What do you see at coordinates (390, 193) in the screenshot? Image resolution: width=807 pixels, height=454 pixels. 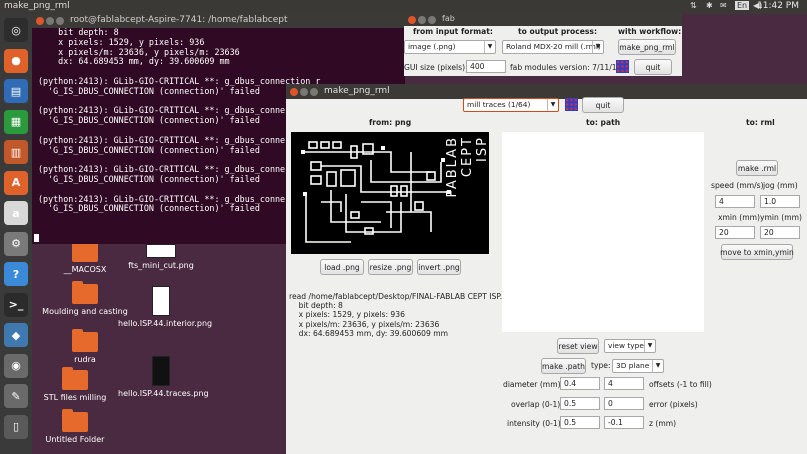 I see `png-preview: FABLAB CEPT ISP` at bounding box center [390, 193].